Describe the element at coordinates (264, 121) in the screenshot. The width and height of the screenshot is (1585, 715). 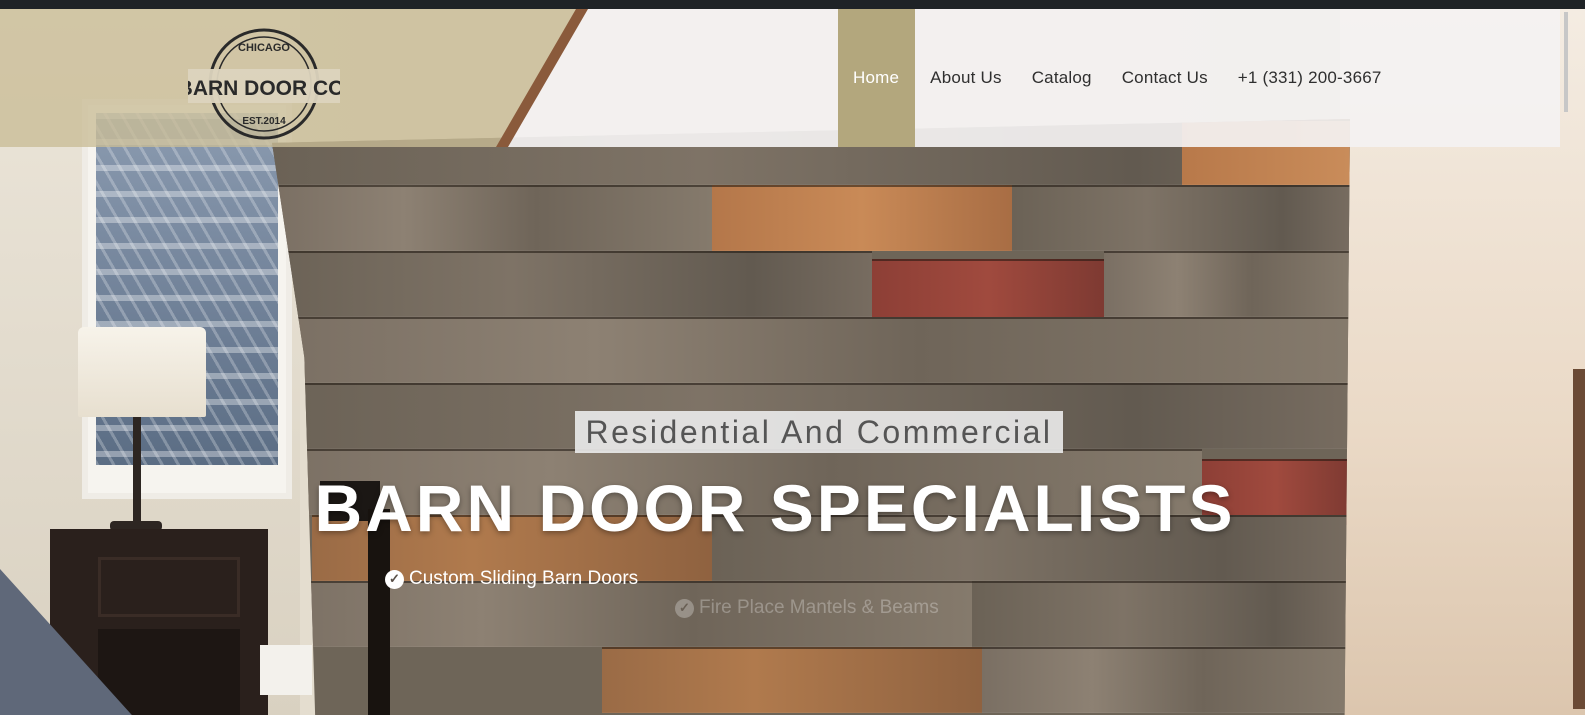
I see `logo-bottom-text: EST.2014` at that location.